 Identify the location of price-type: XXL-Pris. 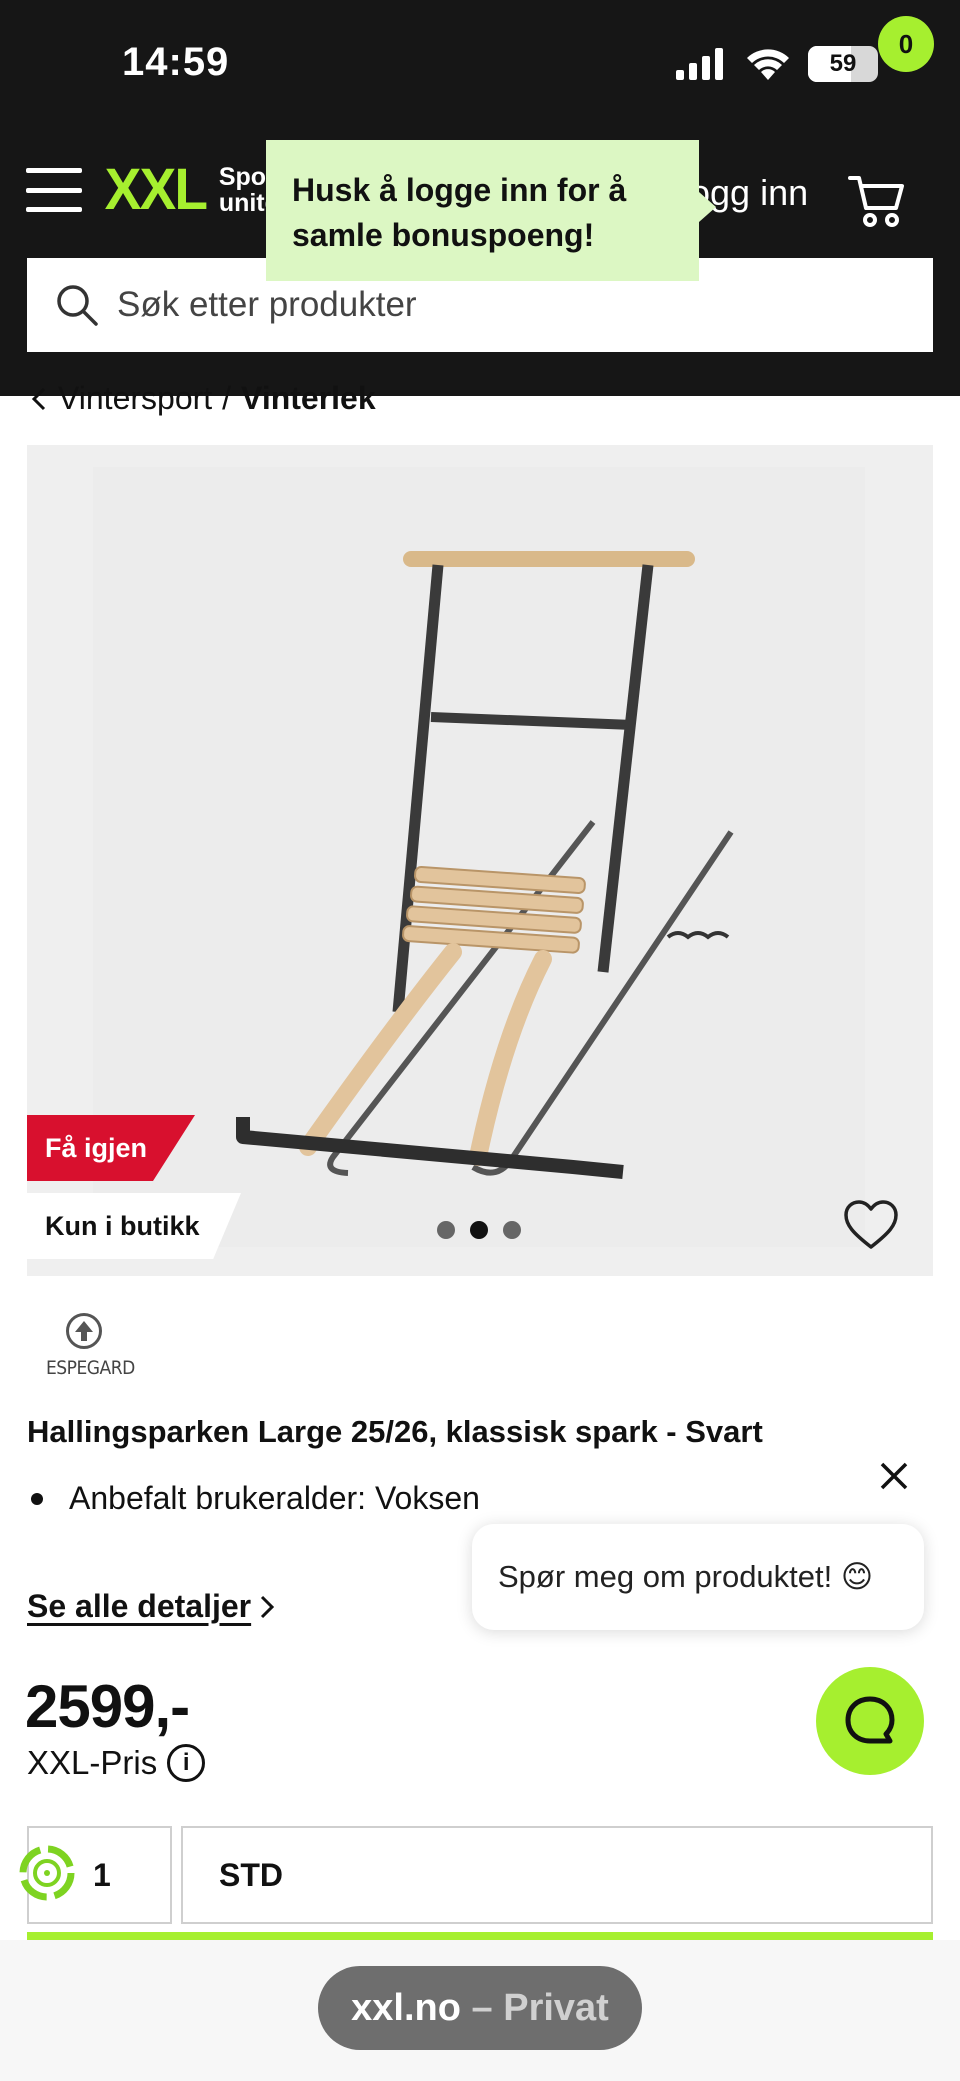
(92, 1762).